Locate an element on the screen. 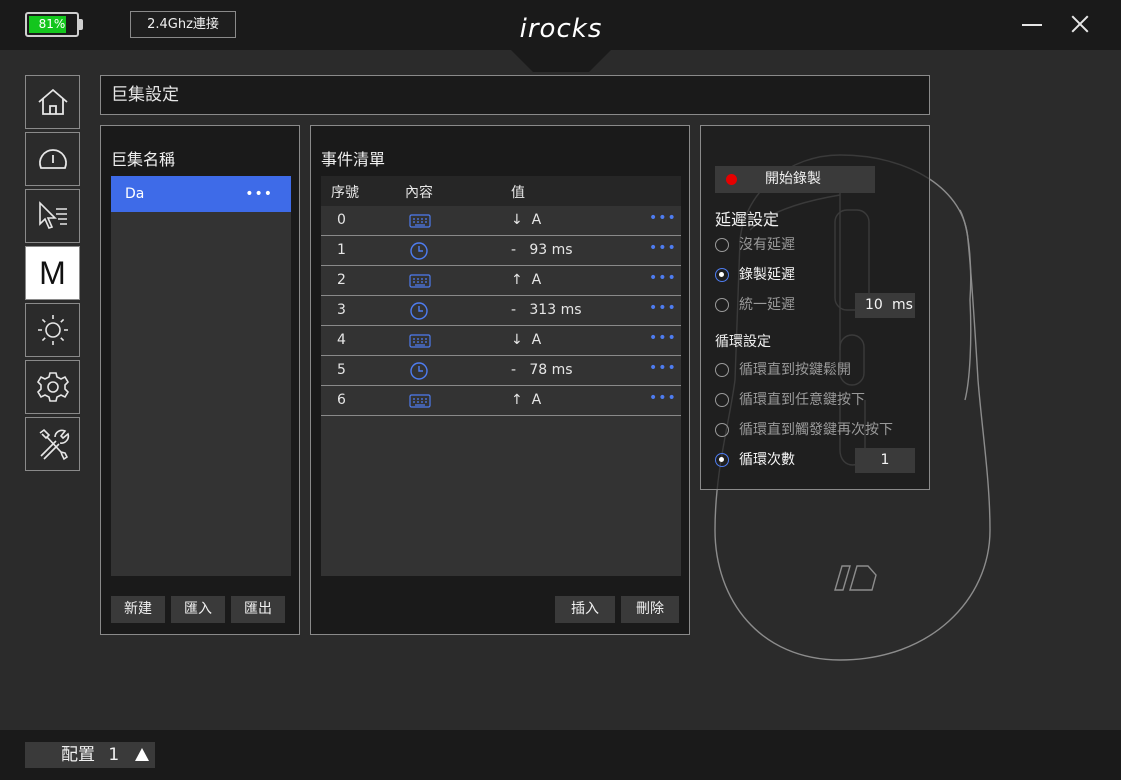 The height and width of the screenshot is (780, 1121). event-index: 4 is located at coordinates (341, 340).